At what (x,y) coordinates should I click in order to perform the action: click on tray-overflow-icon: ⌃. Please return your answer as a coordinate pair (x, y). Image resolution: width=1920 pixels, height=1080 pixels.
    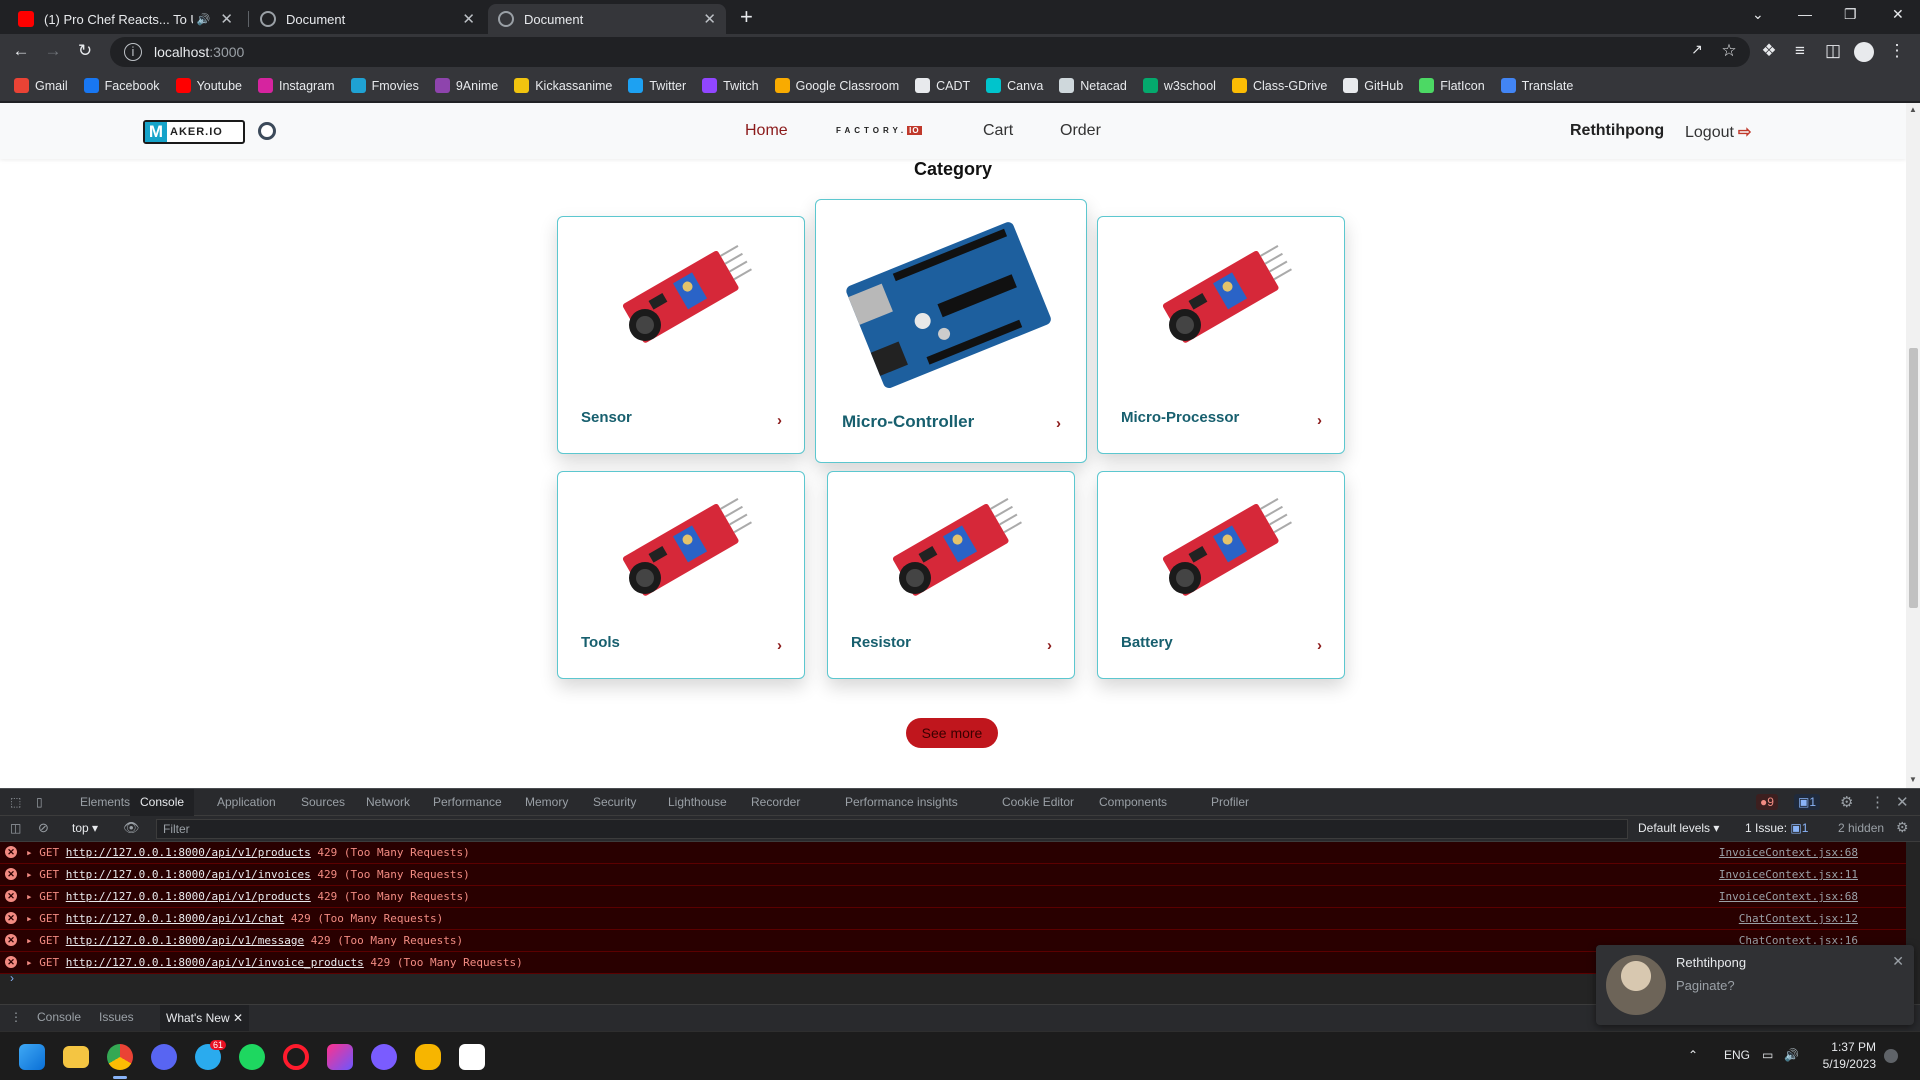
    Looking at the image, I should click on (1693, 1055).